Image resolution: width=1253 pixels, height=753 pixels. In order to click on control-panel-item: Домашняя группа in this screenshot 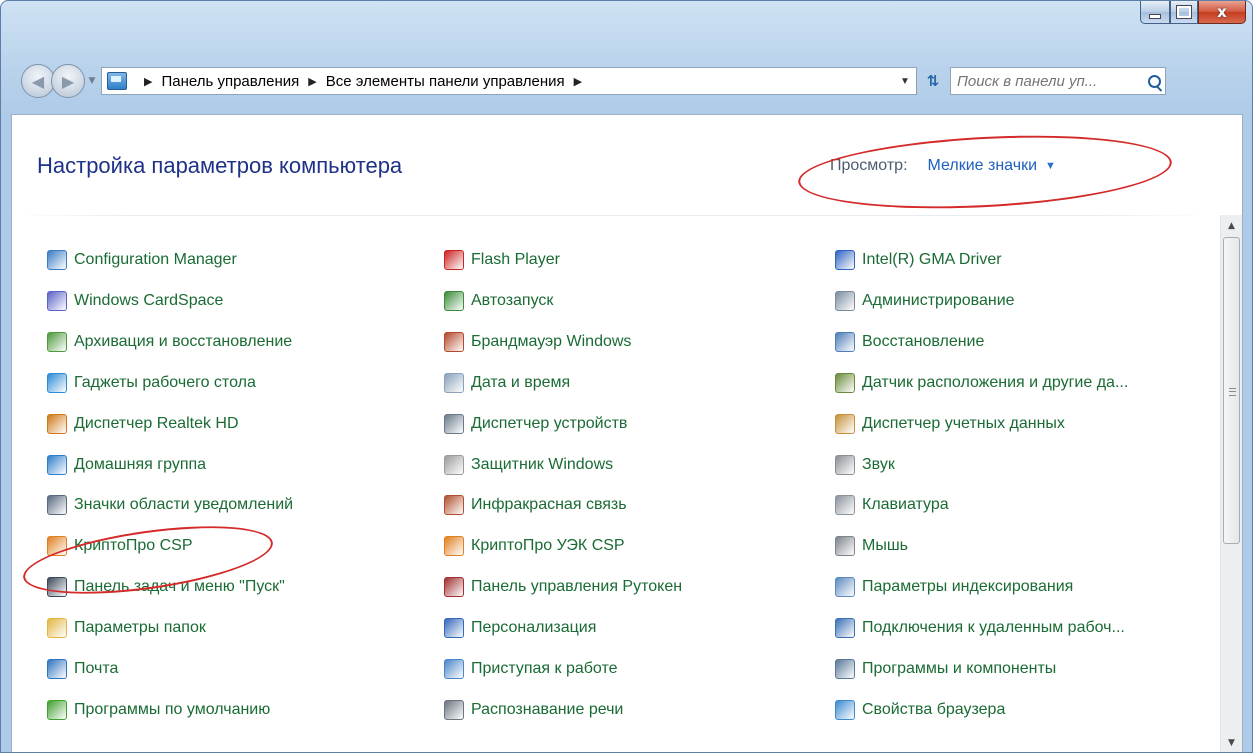, I will do `click(127, 464)`.